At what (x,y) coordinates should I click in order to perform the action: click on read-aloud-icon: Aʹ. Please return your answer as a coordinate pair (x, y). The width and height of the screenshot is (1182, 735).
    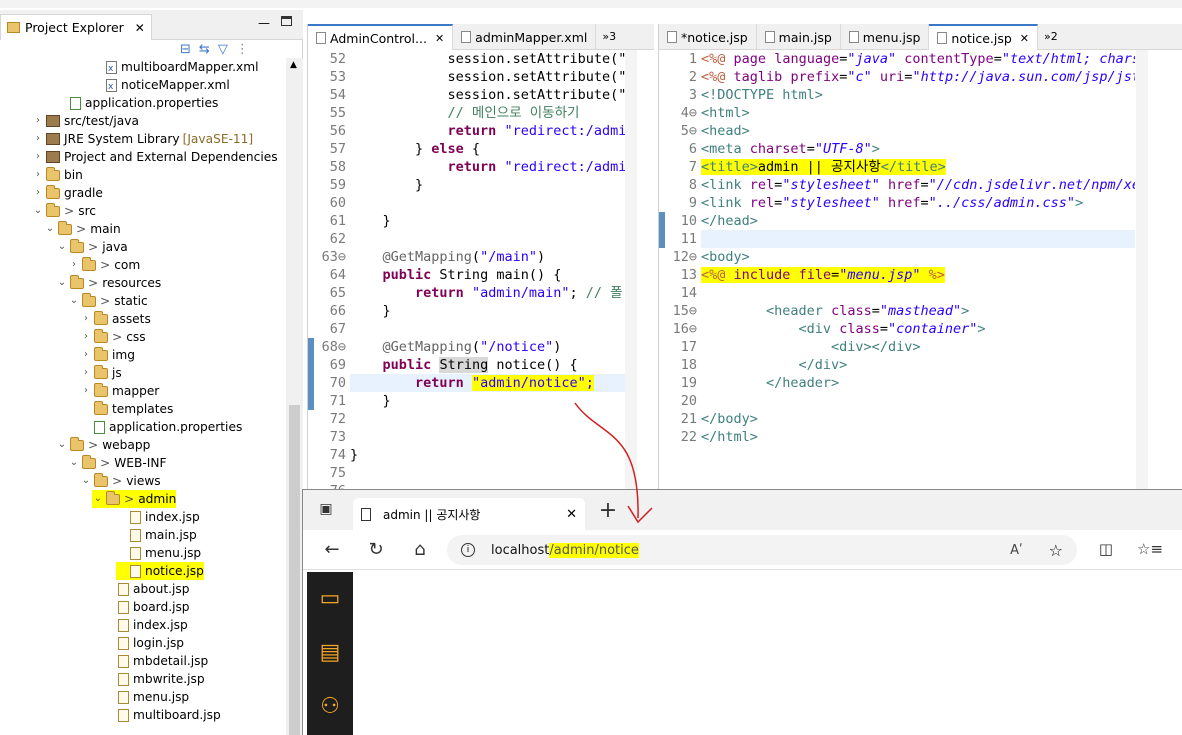
    Looking at the image, I should click on (1016, 550).